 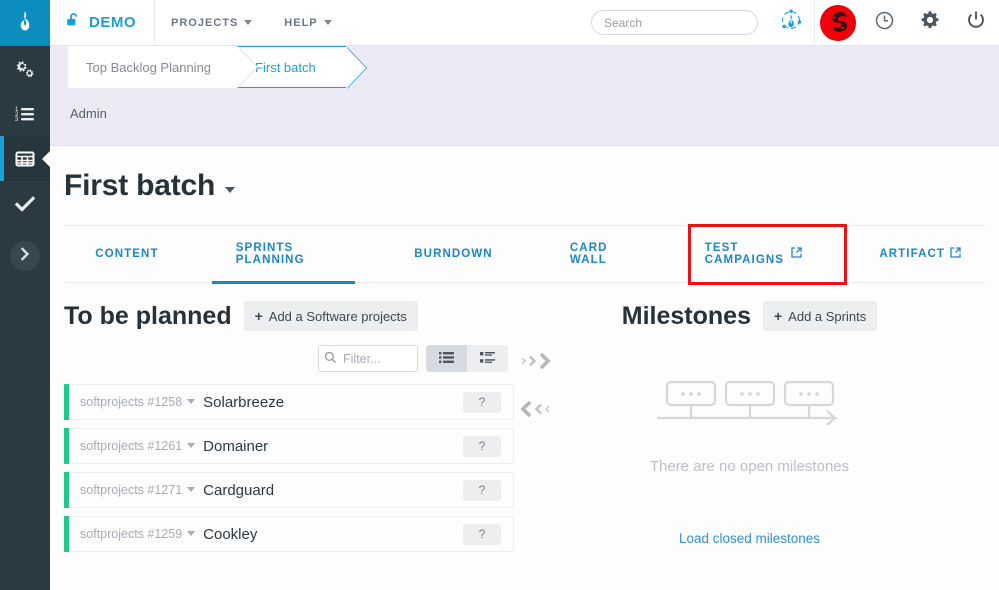 I want to click on sidebar-item-admin, so click(x=25, y=68).